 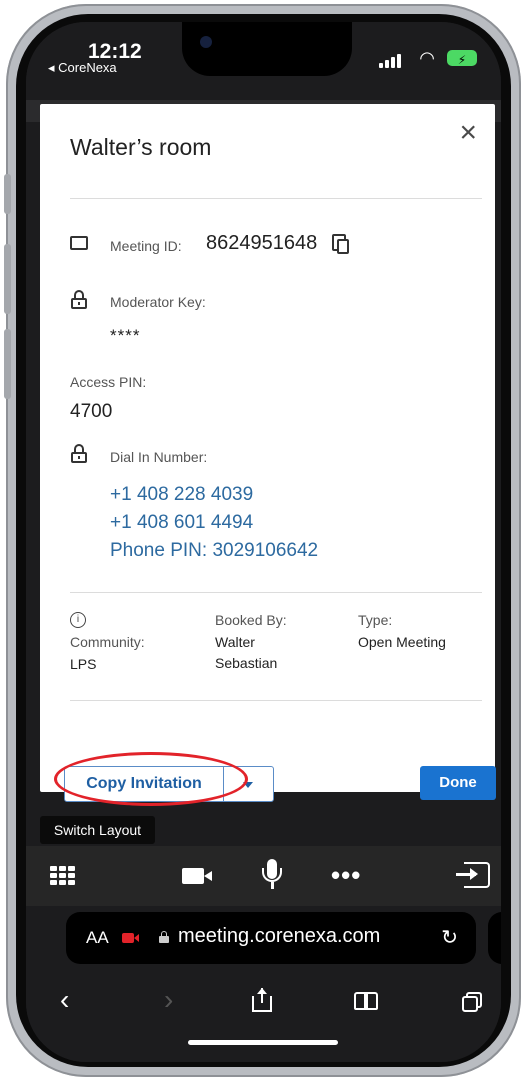 I want to click on status-bar: 12:12 ◂ CoreNexa ◠ ⚡, so click(x=263, y=61).